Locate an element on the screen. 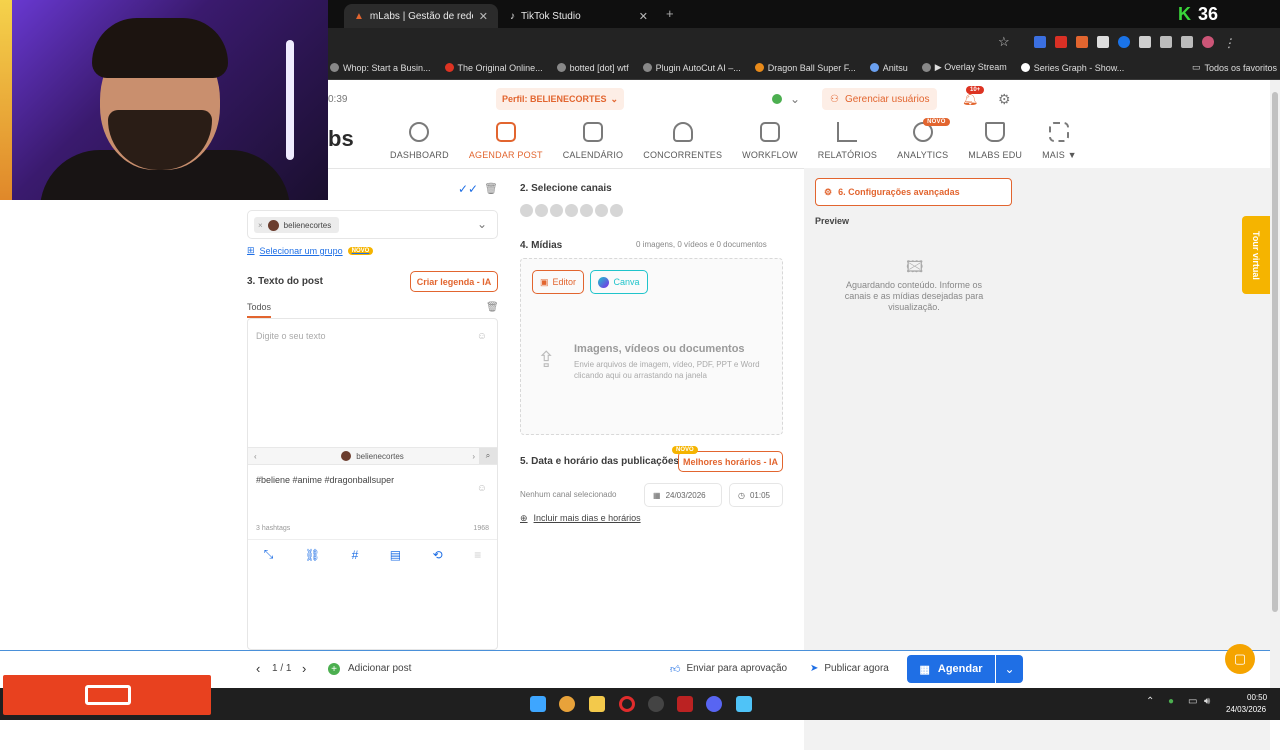 This screenshot has width=1280, height=750. youtube-icon is located at coordinates (601, 210).